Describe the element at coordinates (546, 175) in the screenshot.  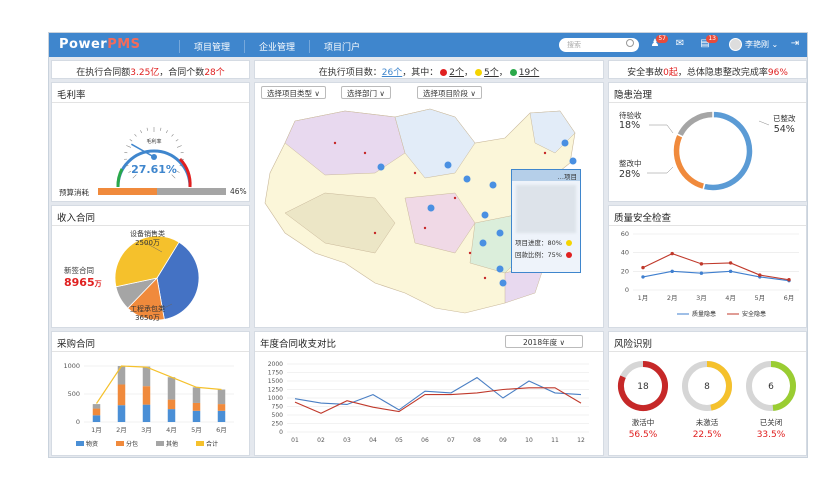
I see `tooltip-title: …项目` at that location.